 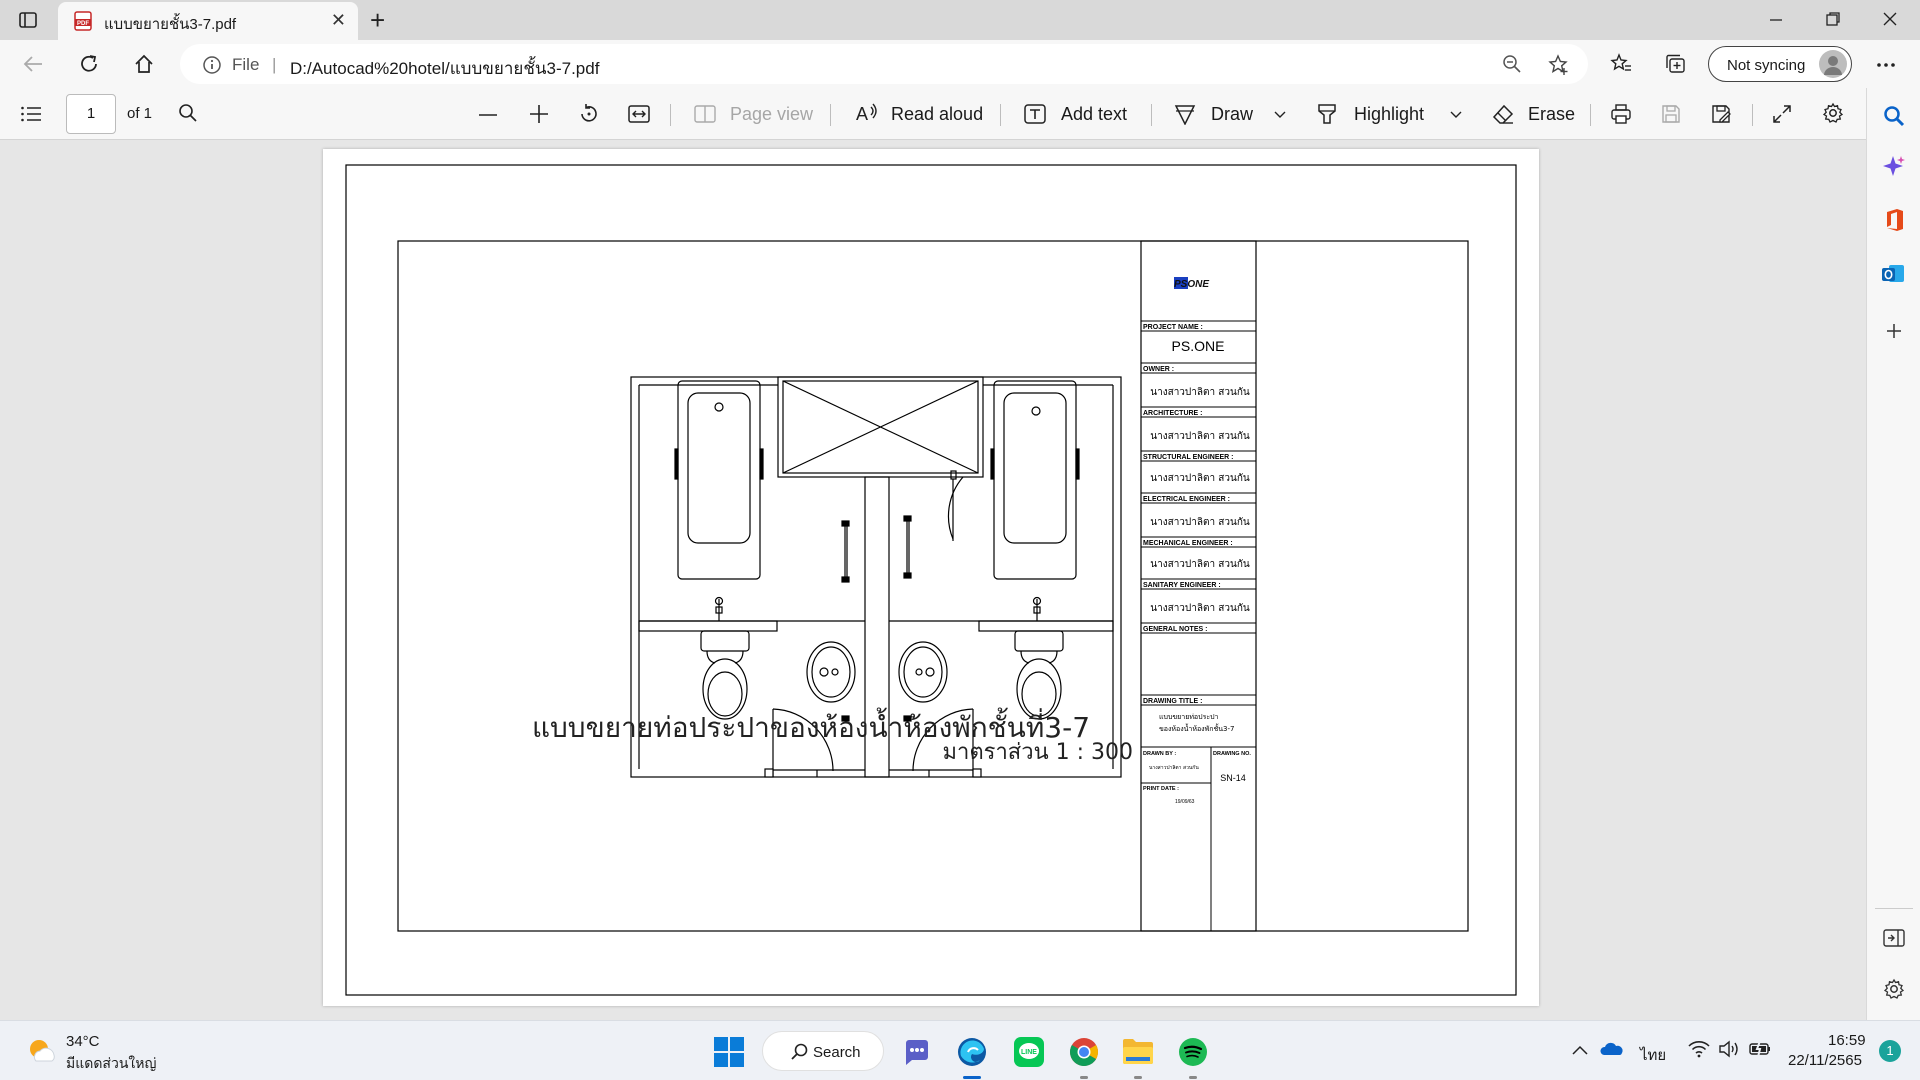 I want to click on back-button, so click(x=33, y=64).